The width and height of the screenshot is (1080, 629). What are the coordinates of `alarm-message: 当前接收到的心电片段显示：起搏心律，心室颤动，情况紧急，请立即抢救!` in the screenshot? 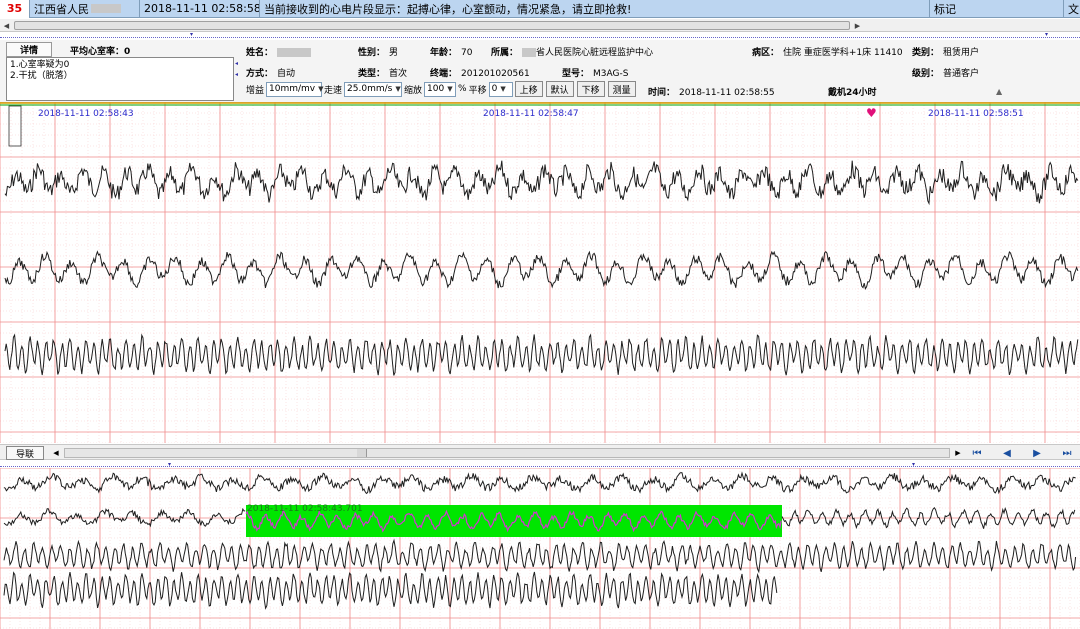 It's located at (595, 9).